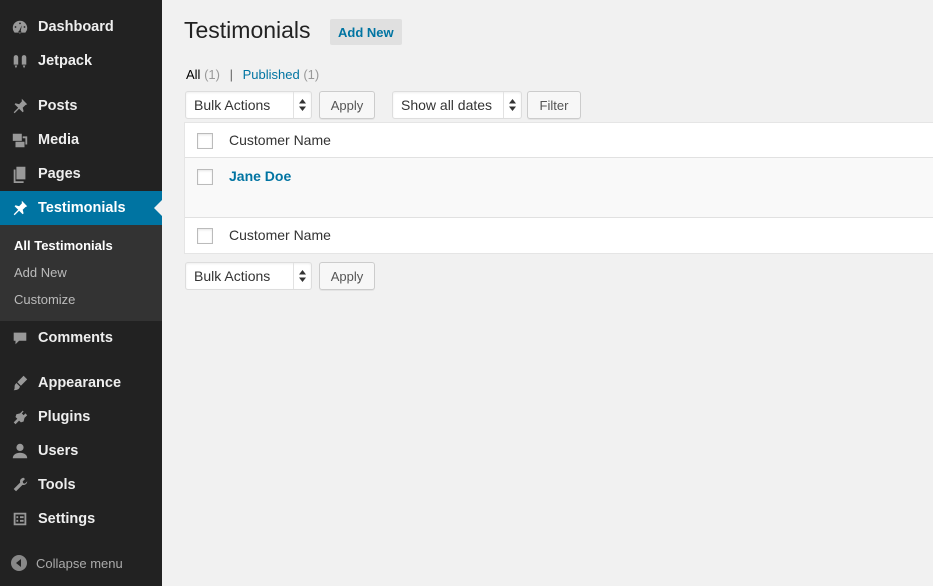 This screenshot has height=586, width=933. I want to click on testimonials-submenu: All Testimonials Add New Customize, so click(81, 273).